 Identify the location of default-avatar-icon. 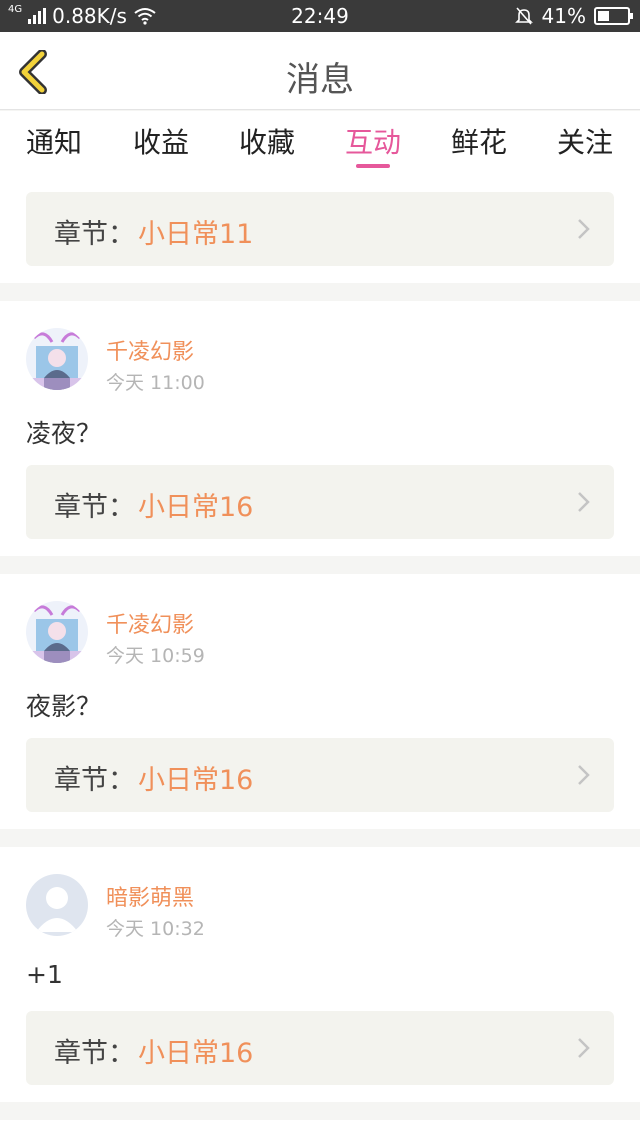
(57, 905).